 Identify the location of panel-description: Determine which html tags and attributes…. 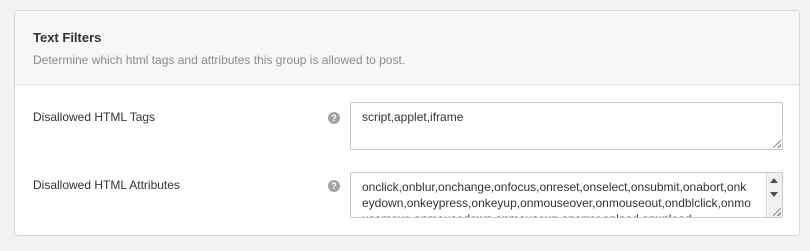
(219, 60).